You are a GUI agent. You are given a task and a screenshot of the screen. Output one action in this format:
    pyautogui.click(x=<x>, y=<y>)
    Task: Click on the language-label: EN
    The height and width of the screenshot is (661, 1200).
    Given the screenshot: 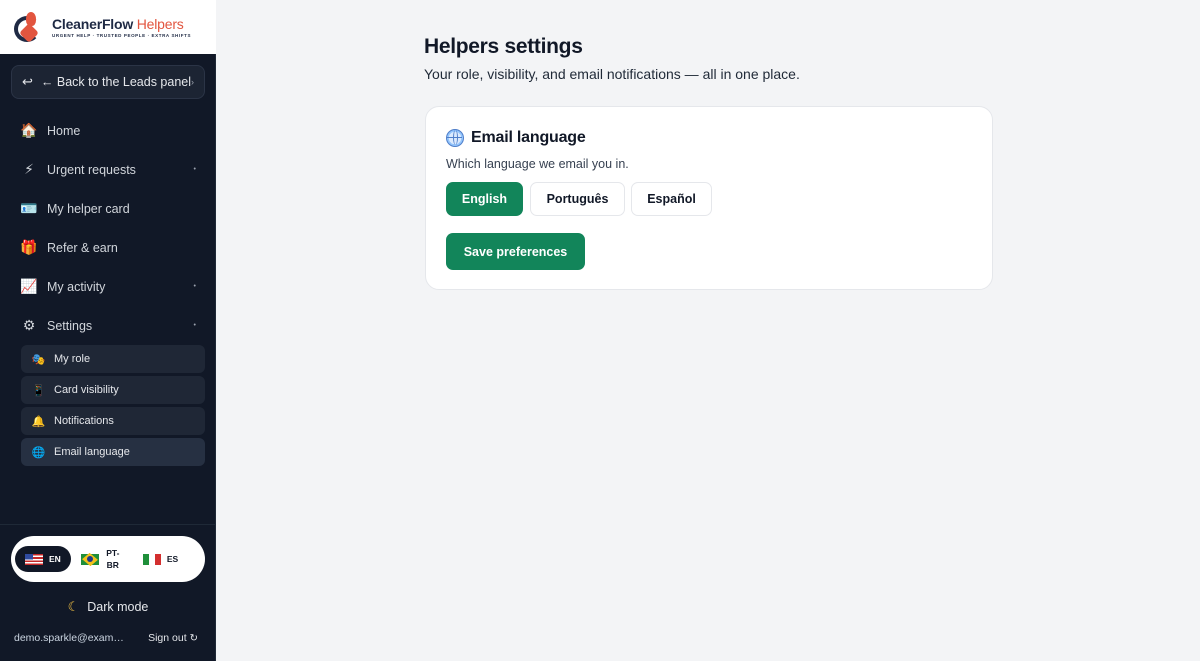 What is the action you would take?
    pyautogui.click(x=55, y=559)
    